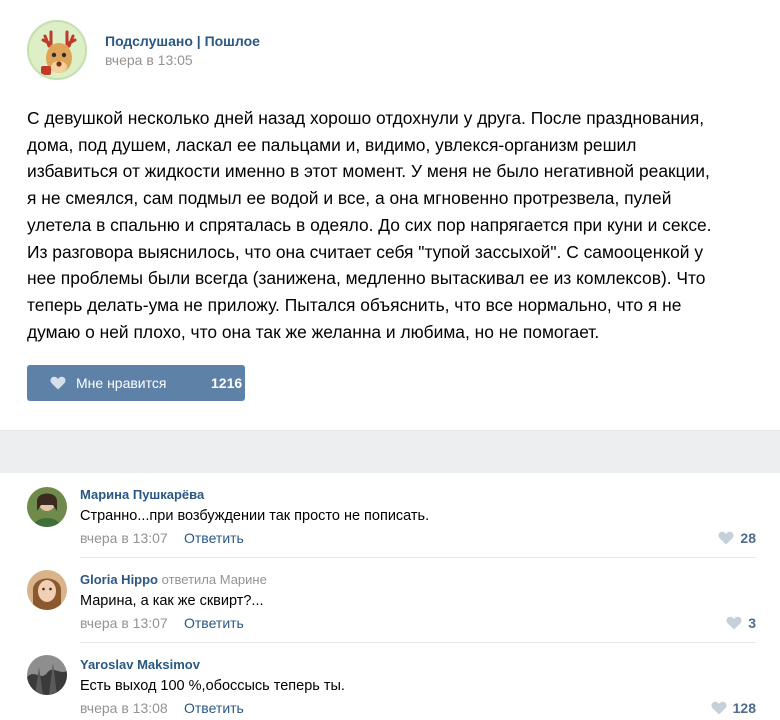 The width and height of the screenshot is (780, 720). I want to click on group-avatar, so click(57, 50).